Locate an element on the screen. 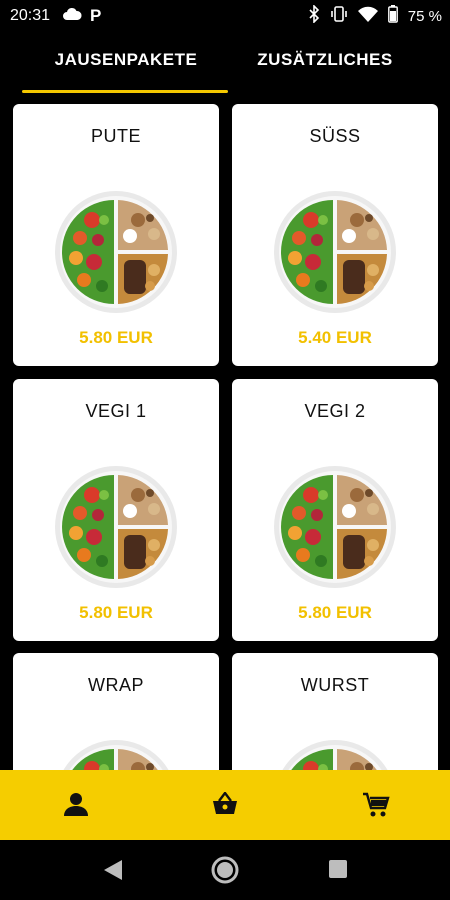  vibrate-icon is located at coordinates (339, 16).